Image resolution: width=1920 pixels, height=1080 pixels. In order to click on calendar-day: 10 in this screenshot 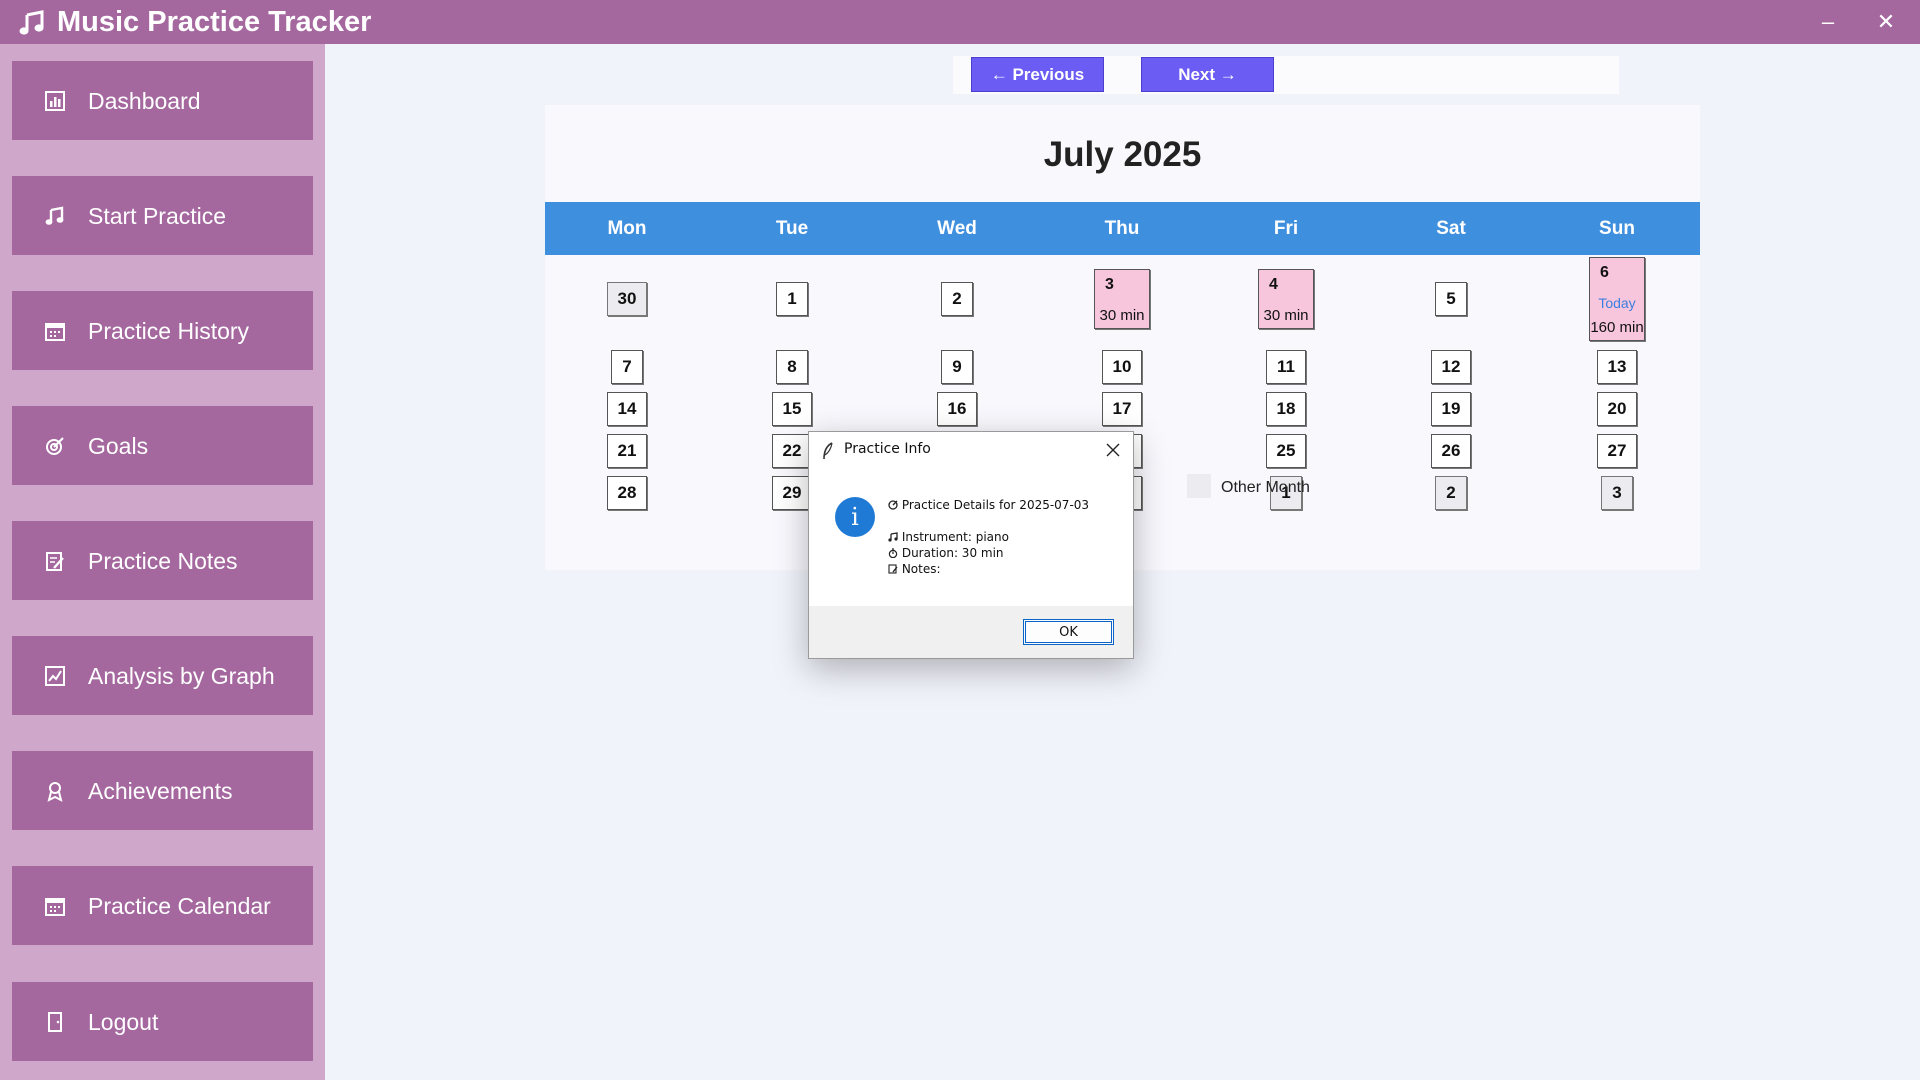, I will do `click(1122, 367)`.